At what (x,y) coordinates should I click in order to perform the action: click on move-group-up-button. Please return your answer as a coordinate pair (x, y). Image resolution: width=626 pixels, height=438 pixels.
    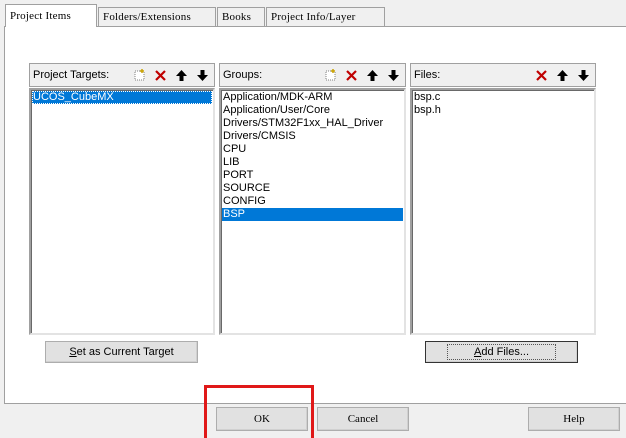
    Looking at the image, I should click on (372, 75).